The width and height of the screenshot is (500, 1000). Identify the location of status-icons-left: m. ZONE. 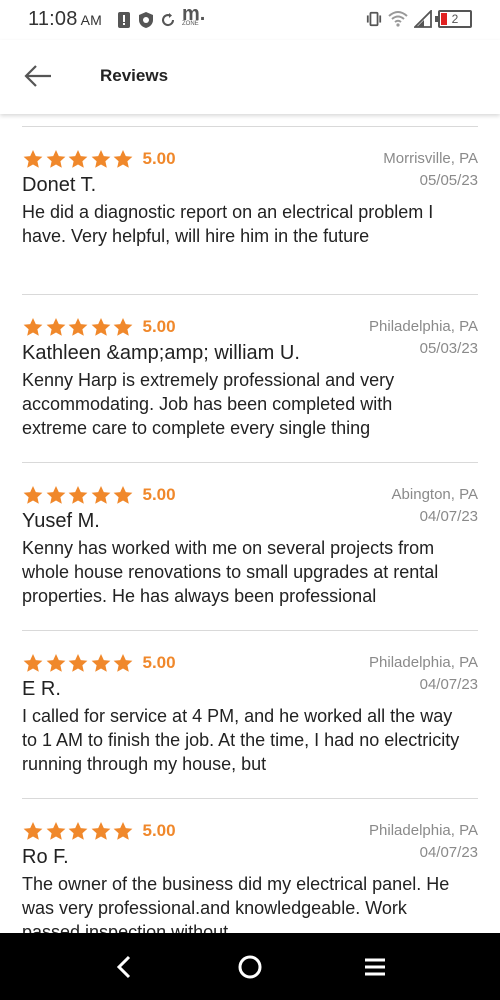
(161, 16).